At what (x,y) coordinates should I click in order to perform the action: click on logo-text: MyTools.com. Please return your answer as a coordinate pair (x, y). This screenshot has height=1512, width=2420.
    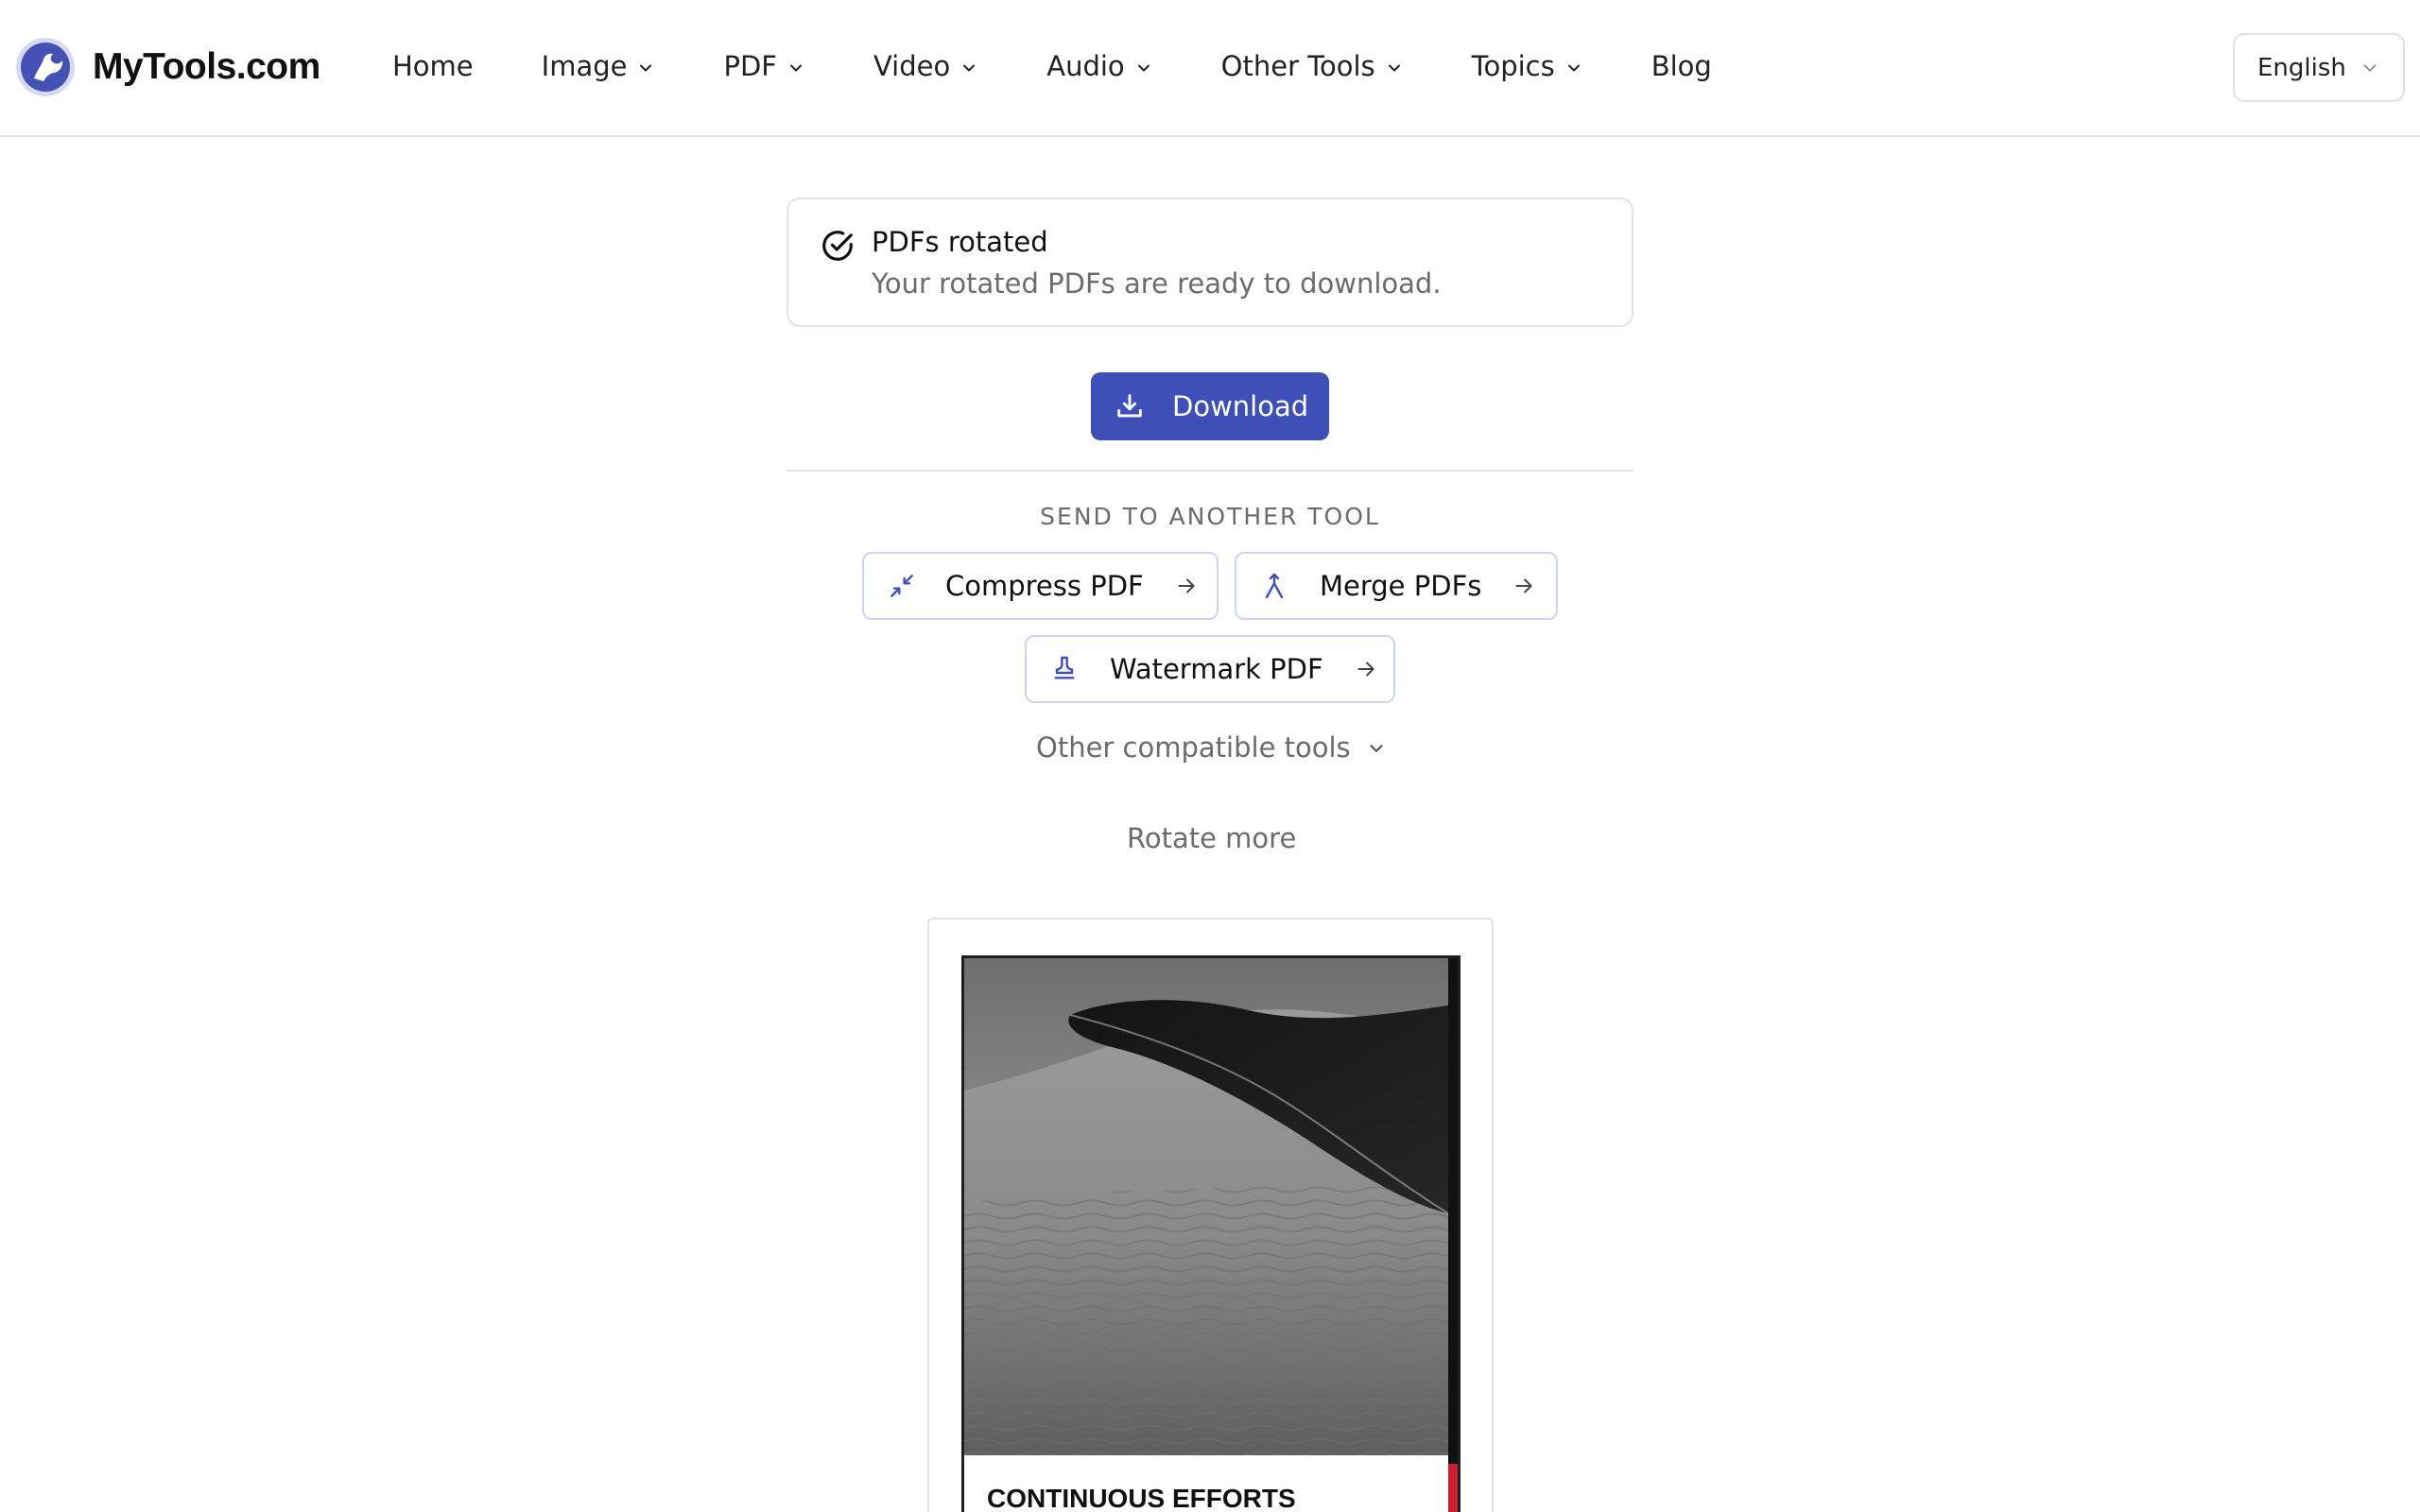
    Looking at the image, I should click on (206, 66).